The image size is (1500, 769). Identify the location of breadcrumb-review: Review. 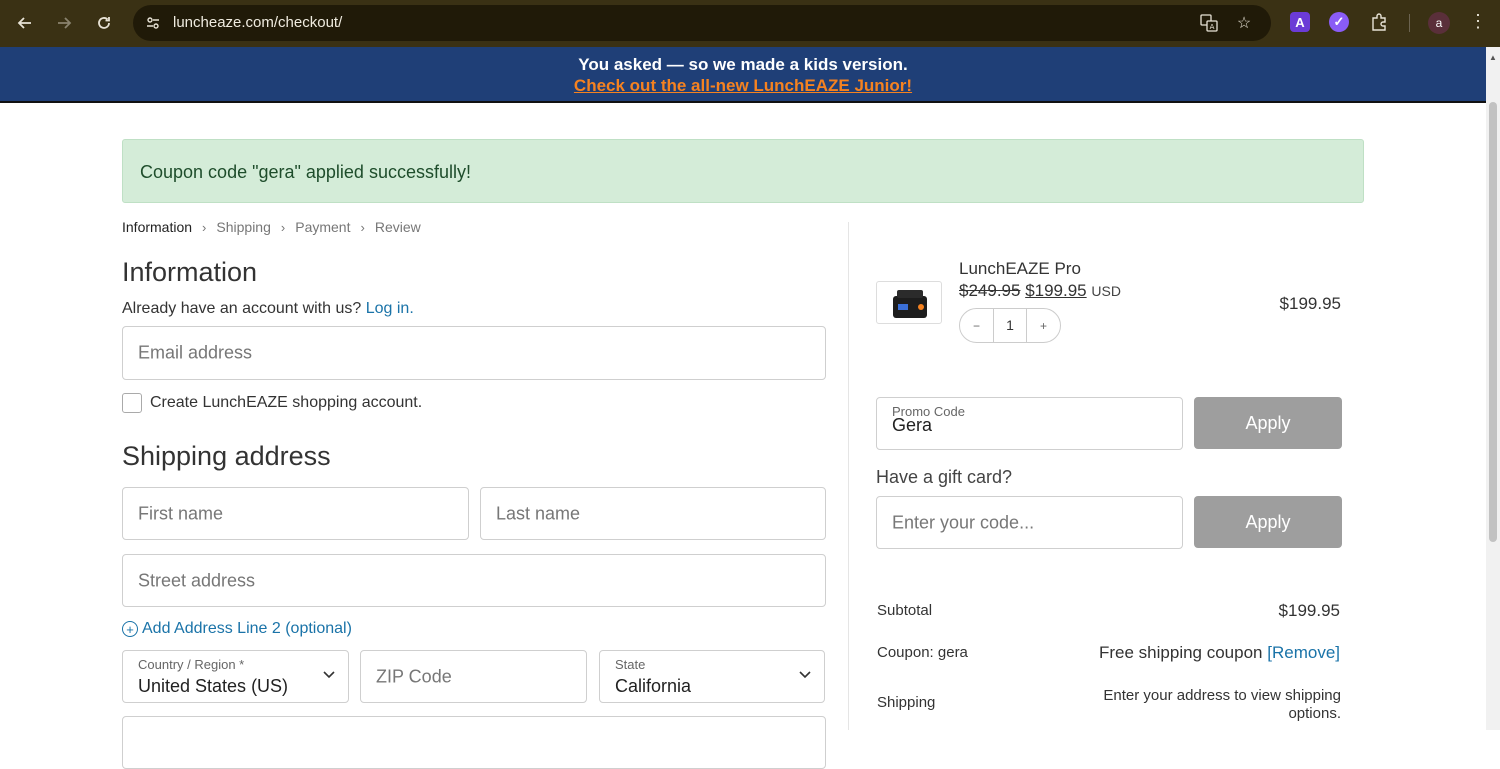
(397, 227).